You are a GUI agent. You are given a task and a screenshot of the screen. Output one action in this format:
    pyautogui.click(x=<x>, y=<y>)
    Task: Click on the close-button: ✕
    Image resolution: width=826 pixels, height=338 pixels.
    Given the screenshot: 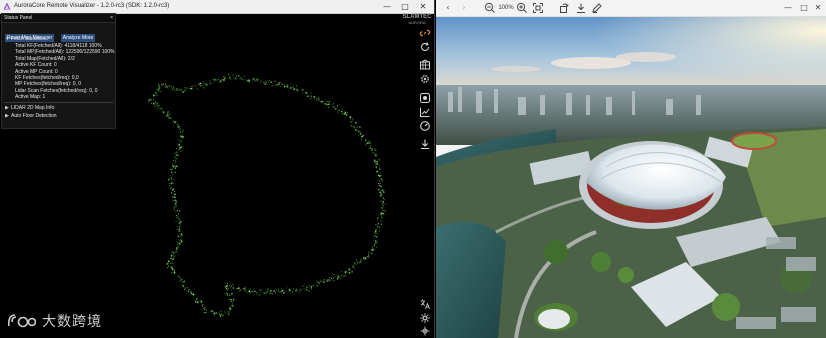 What is the action you would take?
    pyautogui.click(x=423, y=6)
    